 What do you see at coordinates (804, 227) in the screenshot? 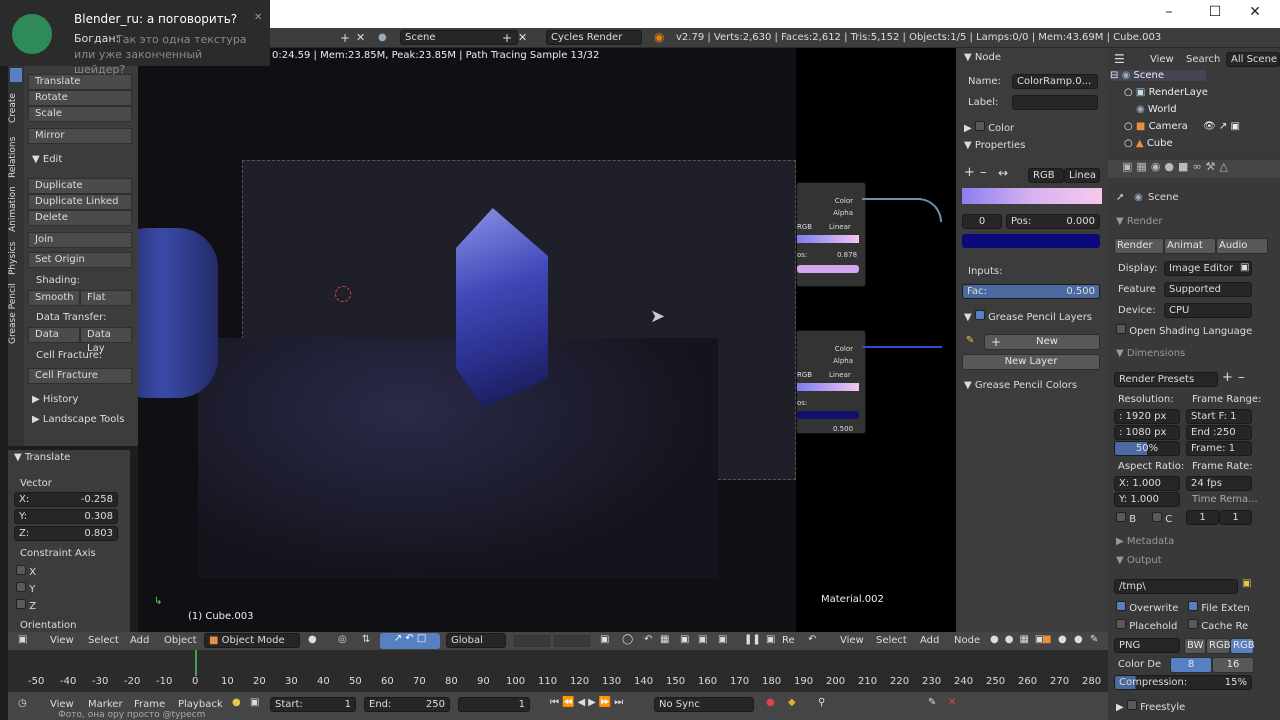
I see `rgb-mode: RGB` at bounding box center [804, 227].